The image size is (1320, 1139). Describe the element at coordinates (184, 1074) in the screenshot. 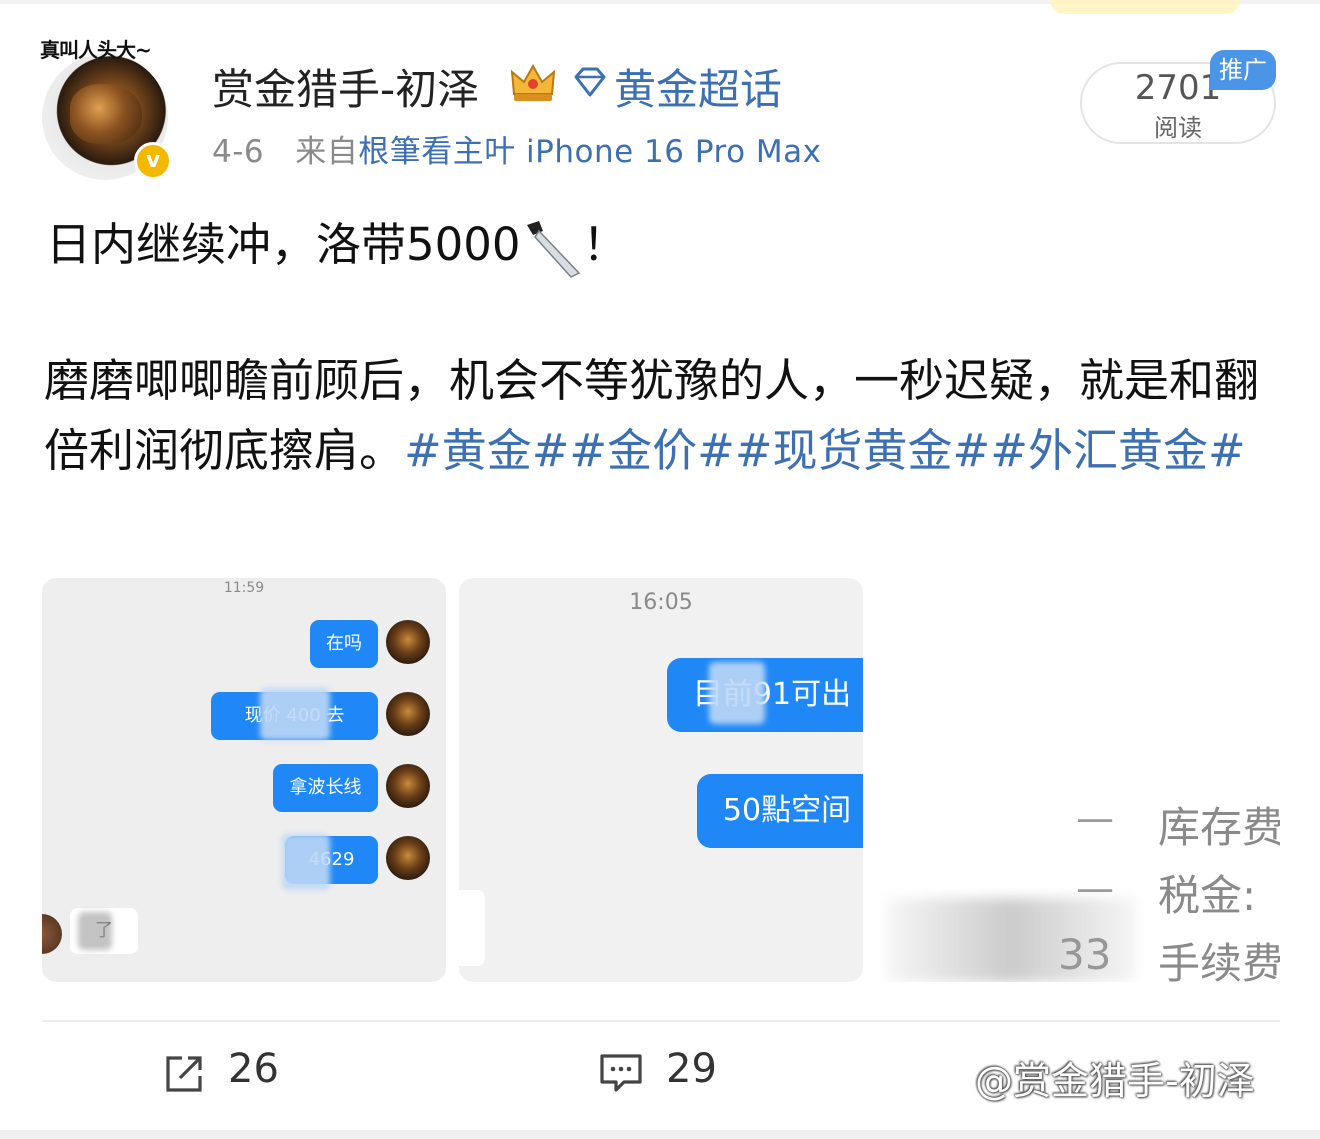

I see `share-icon` at that location.